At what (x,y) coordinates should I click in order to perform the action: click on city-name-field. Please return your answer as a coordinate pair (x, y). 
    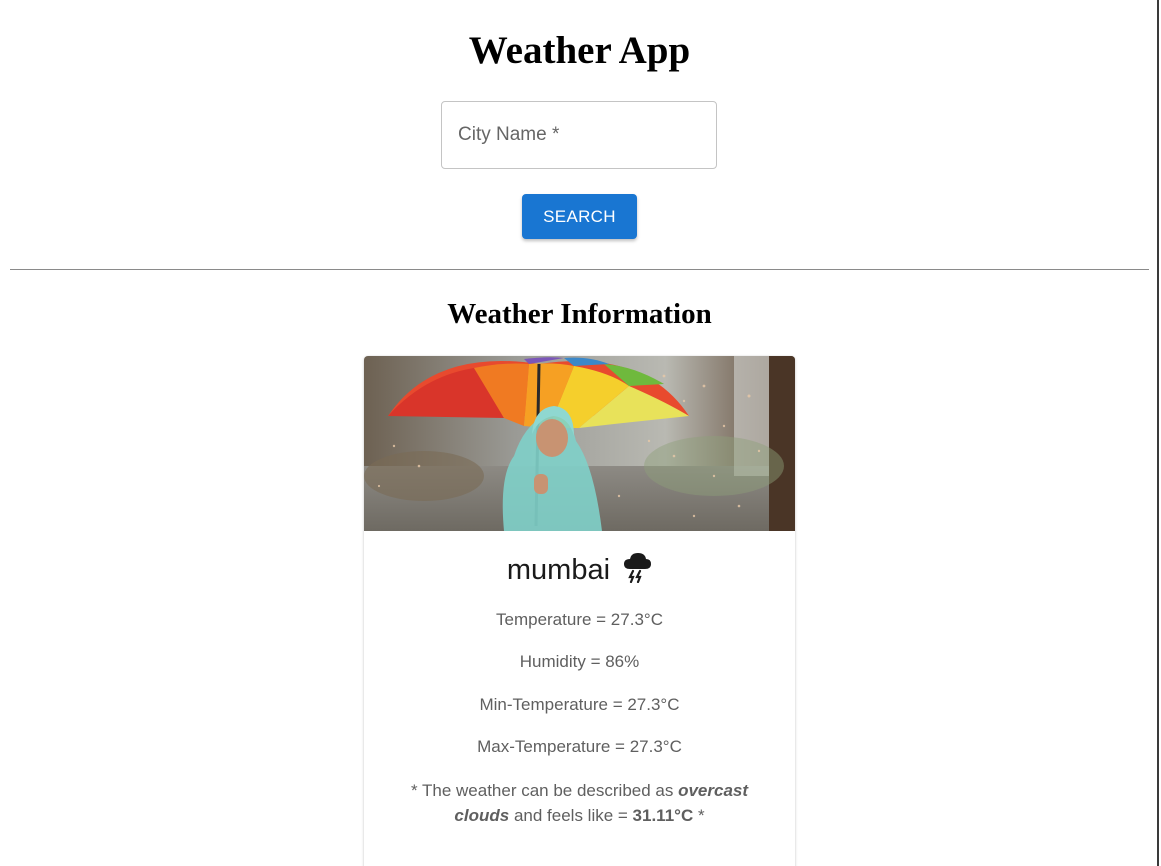
    Looking at the image, I should click on (579, 135).